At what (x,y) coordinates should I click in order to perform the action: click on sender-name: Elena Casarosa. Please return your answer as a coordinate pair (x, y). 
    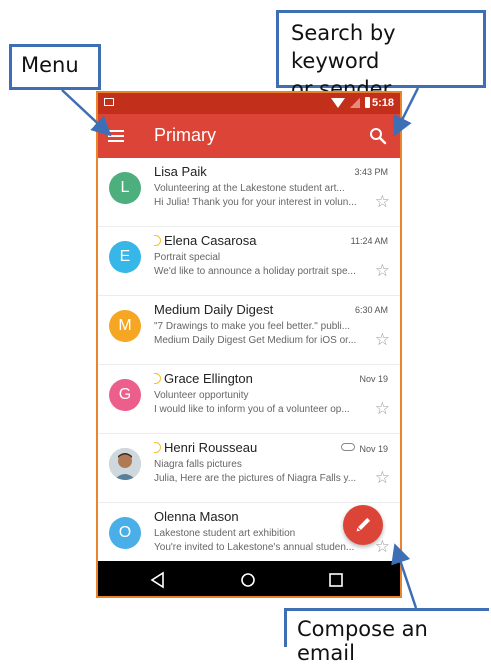
    Looking at the image, I should click on (205, 240).